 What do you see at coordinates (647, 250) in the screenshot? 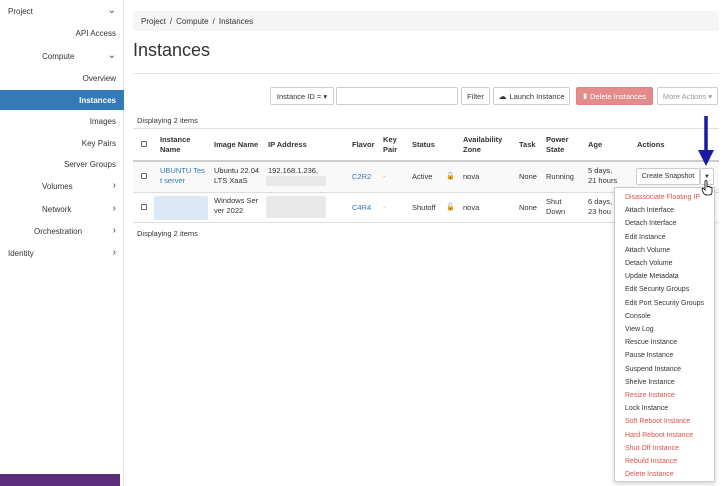
I see `dropdown-menu-item: Attach Volume` at bounding box center [647, 250].